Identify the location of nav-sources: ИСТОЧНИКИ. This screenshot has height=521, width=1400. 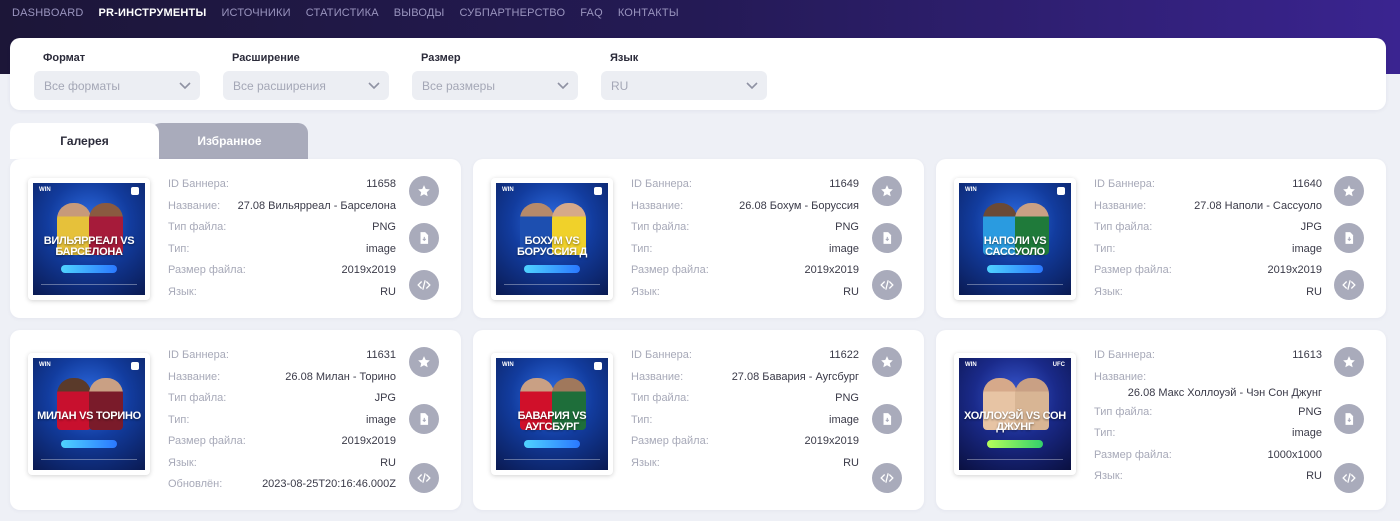
(255, 13).